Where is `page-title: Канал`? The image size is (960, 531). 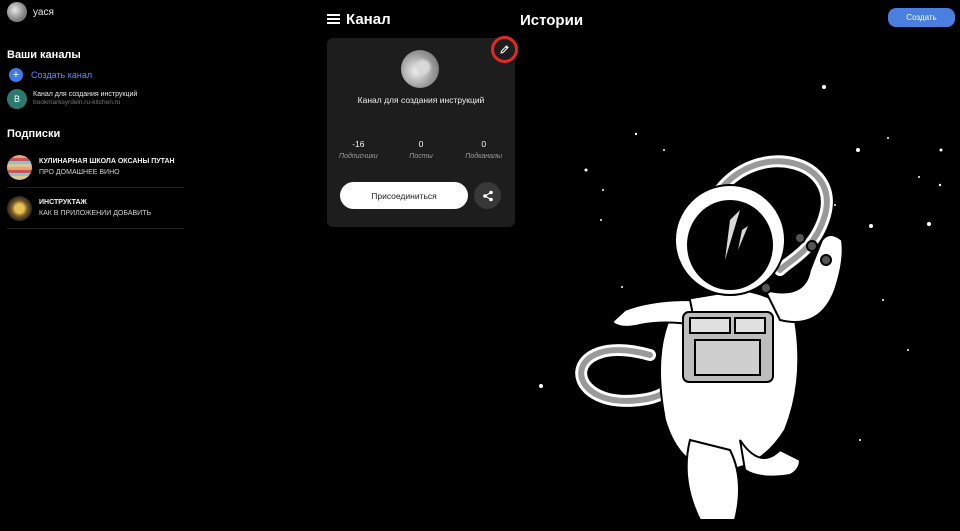 page-title: Канал is located at coordinates (368, 19).